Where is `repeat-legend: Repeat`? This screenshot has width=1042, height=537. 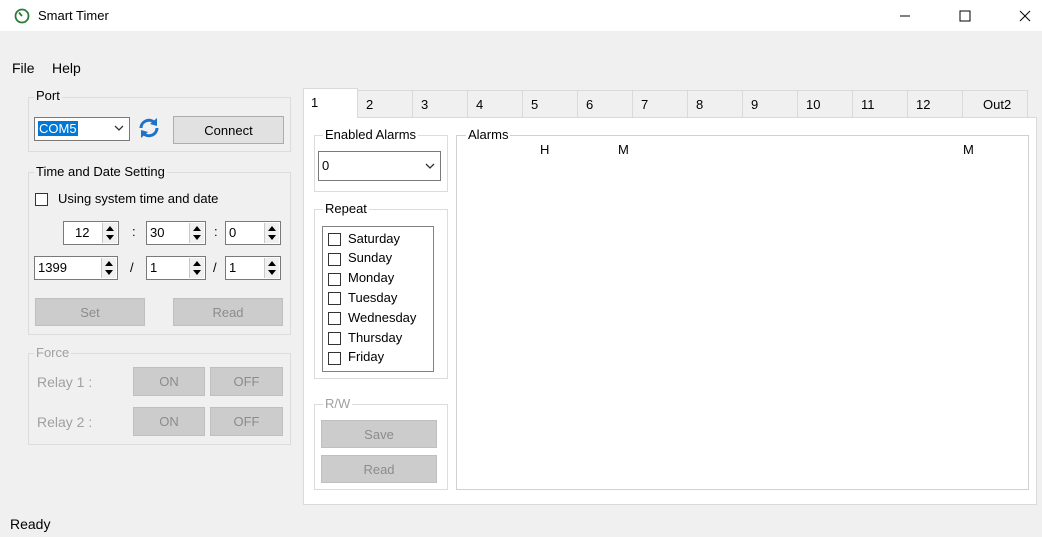
repeat-legend: Repeat is located at coordinates (346, 208).